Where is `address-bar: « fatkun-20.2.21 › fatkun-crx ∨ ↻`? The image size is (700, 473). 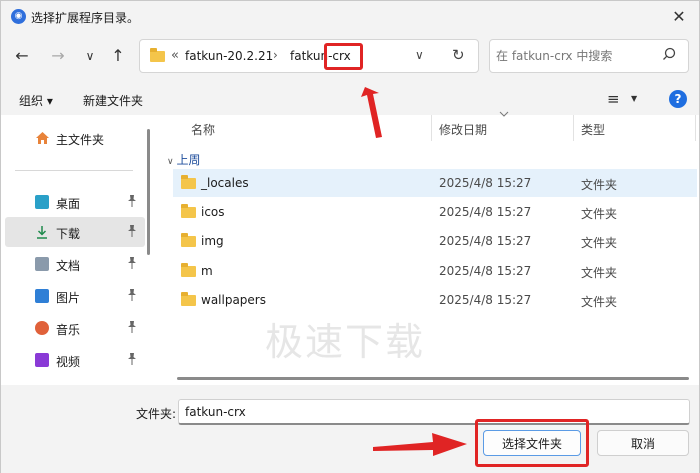
address-bar: « fatkun-20.2.21 › fatkun-crx ∨ ↻ is located at coordinates (309, 56).